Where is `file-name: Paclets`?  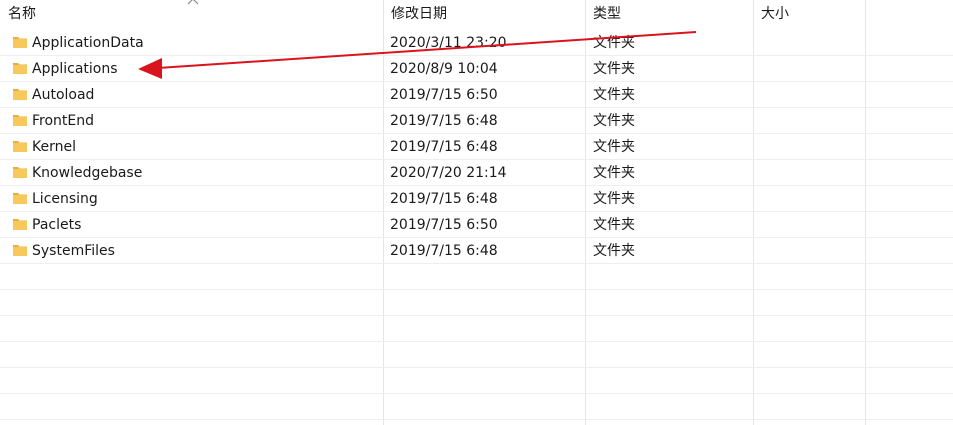 file-name: Paclets is located at coordinates (56, 225).